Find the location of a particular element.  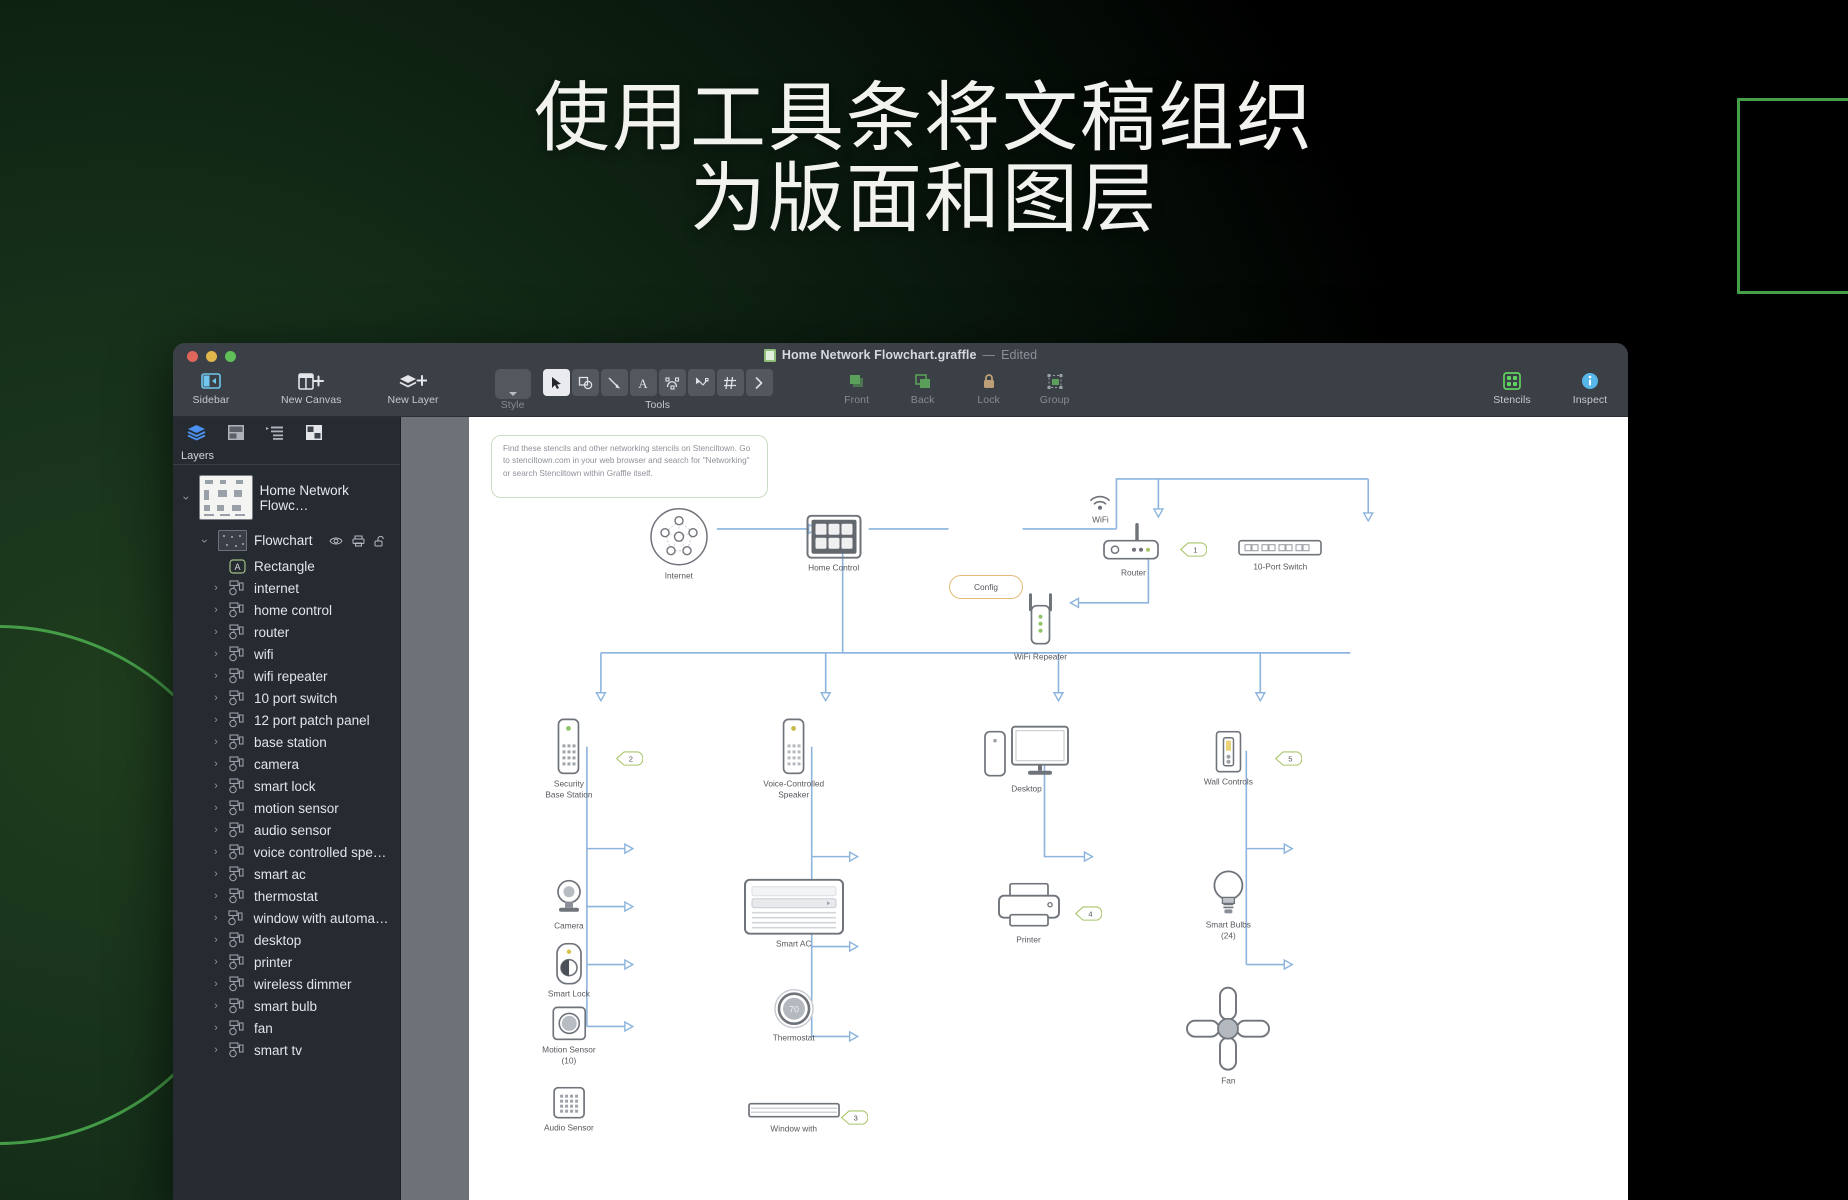

list-item: › smart tv is located at coordinates (286, 1050).